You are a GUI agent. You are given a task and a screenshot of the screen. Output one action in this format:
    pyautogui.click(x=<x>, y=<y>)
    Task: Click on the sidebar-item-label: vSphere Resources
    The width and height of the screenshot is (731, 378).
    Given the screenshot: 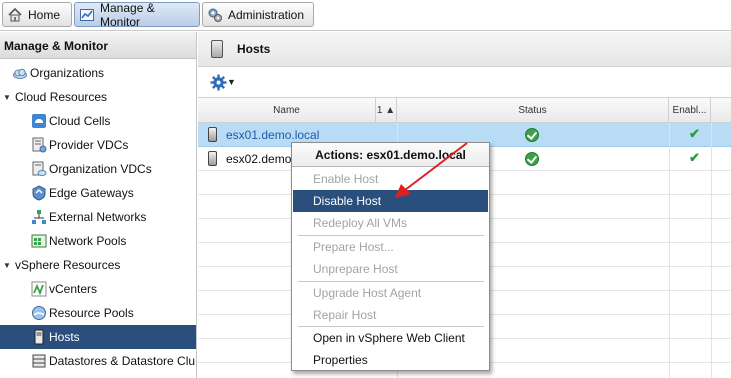 What is the action you would take?
    pyautogui.click(x=68, y=265)
    